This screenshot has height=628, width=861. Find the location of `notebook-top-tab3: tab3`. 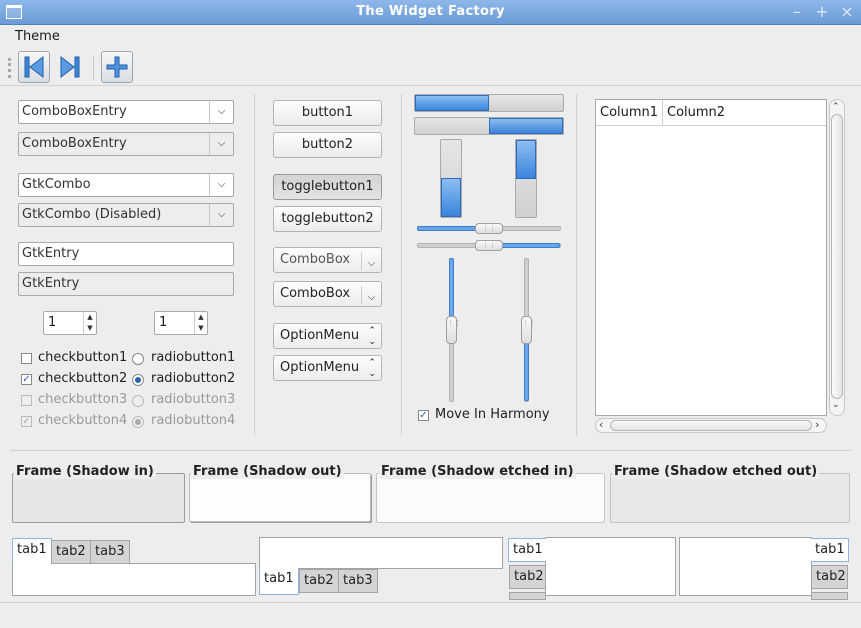

notebook-top-tab3: tab3 is located at coordinates (110, 552).